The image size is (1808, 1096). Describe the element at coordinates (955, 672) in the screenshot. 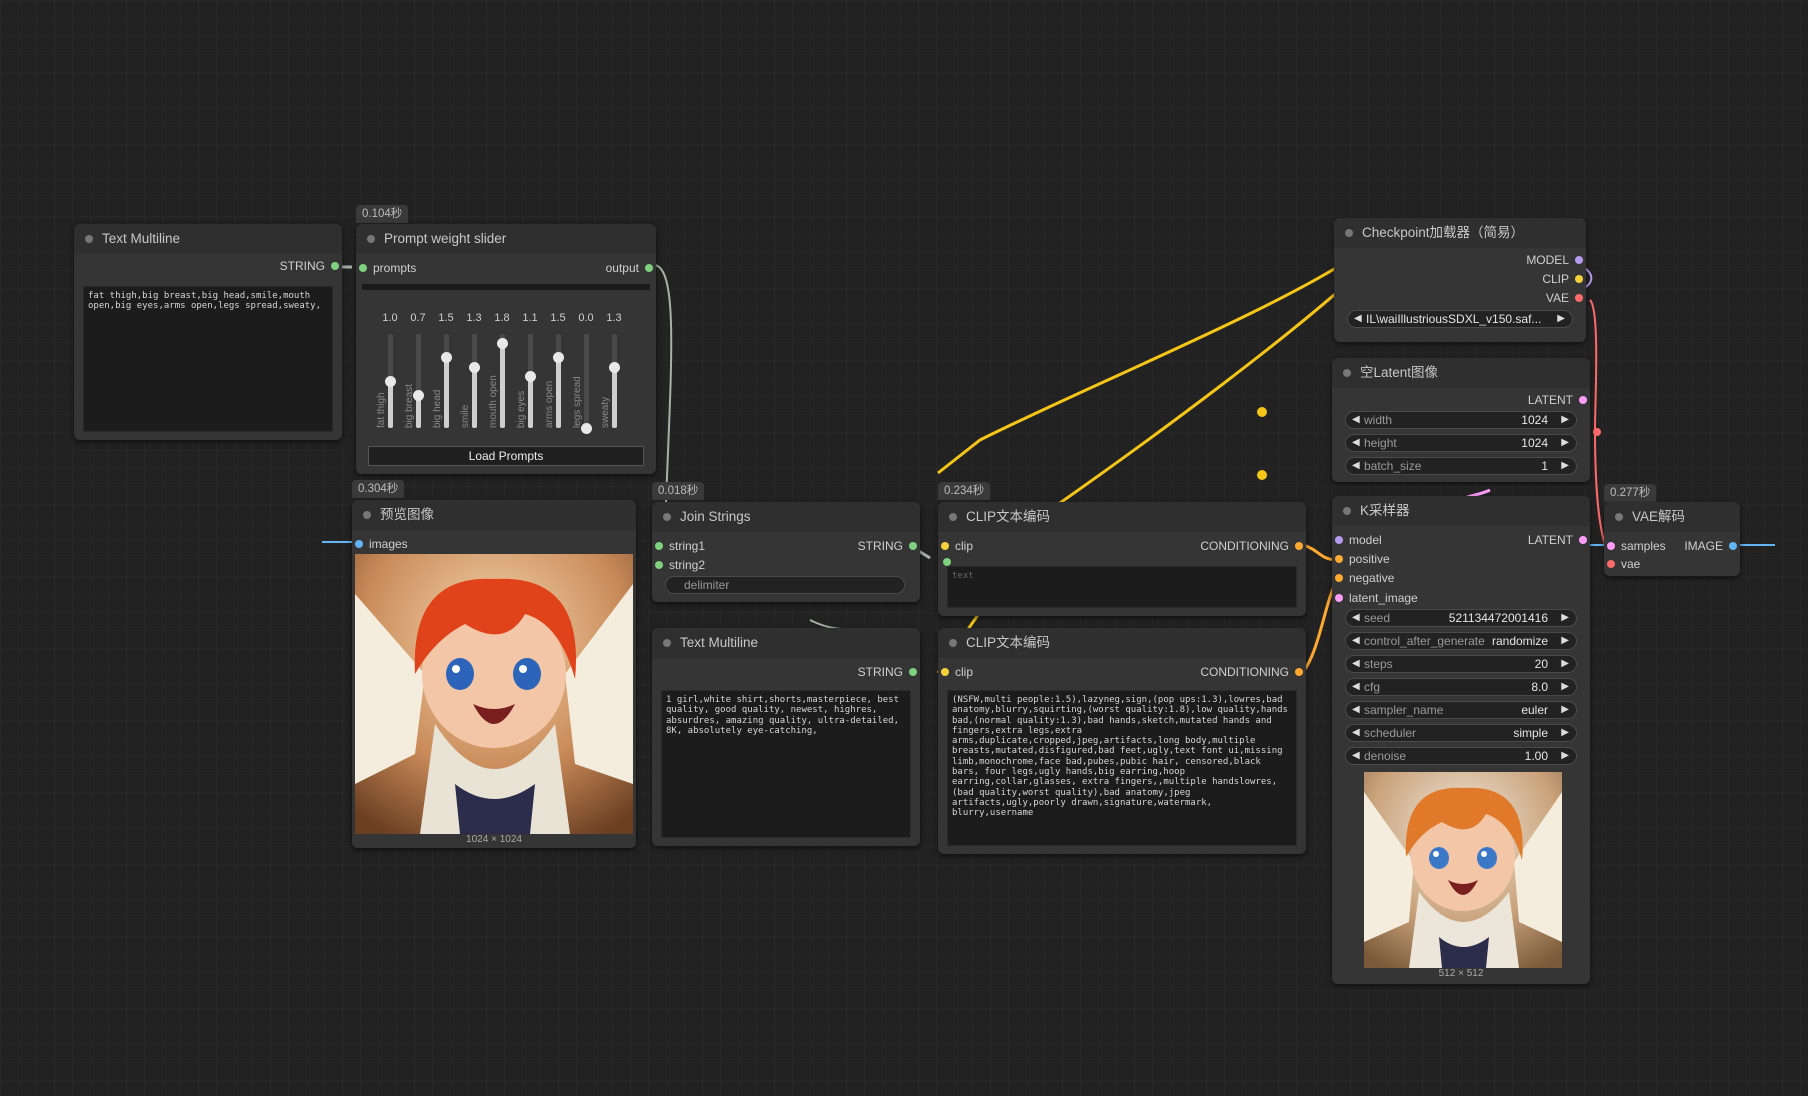

I see `input-clip: clip` at that location.